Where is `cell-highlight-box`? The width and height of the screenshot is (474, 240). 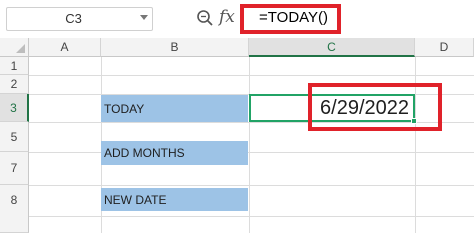 cell-highlight-box is located at coordinates (375, 107).